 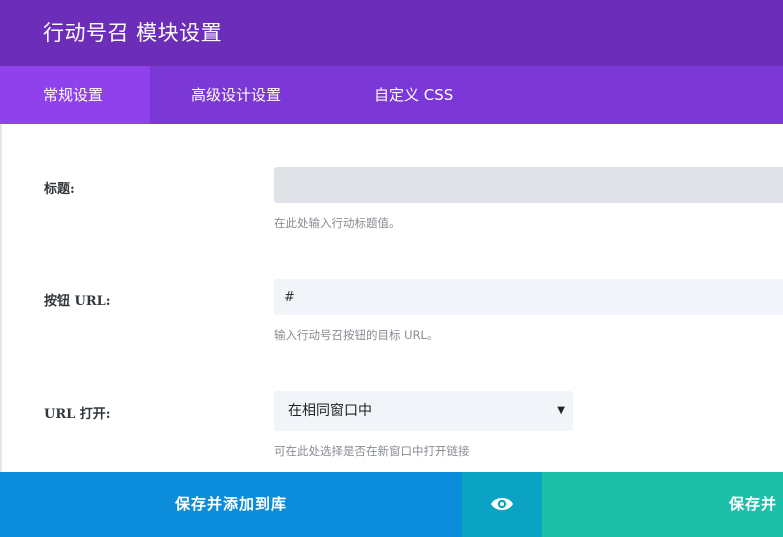 I want to click on button-url-label: 按钮 URL:, so click(x=77, y=301).